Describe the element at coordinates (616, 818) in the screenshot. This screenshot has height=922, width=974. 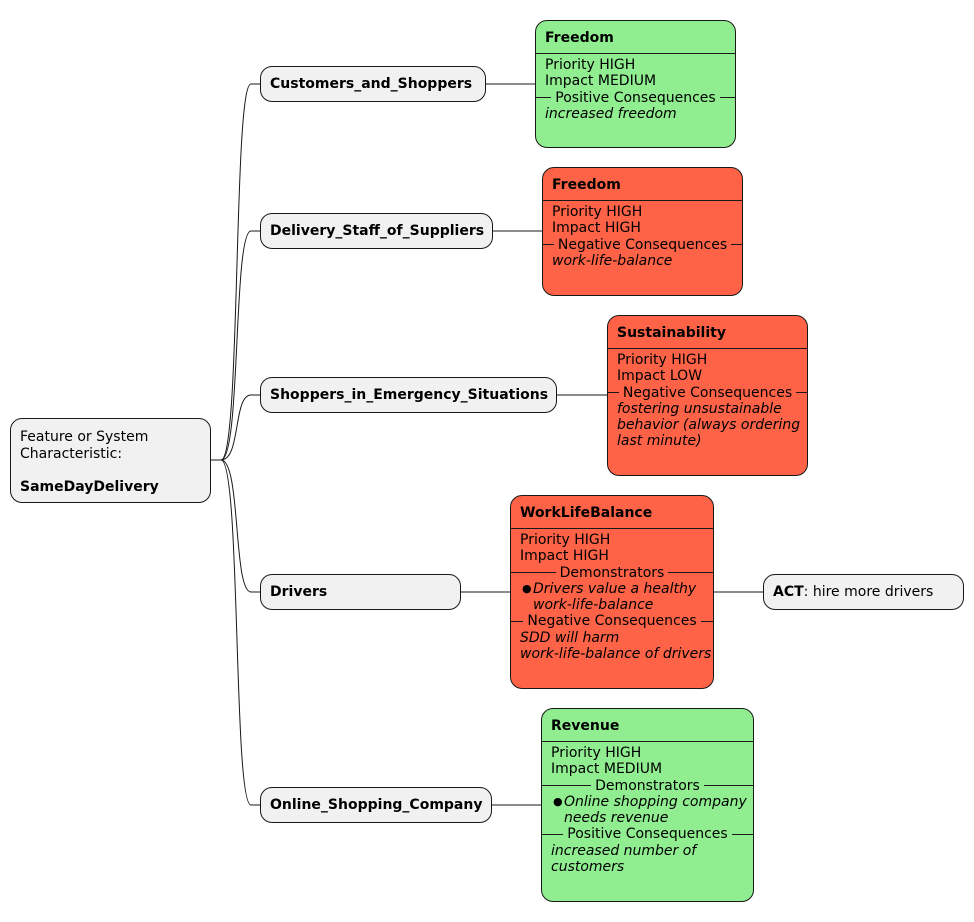
I see `bullet-line: needs revenue` at that location.